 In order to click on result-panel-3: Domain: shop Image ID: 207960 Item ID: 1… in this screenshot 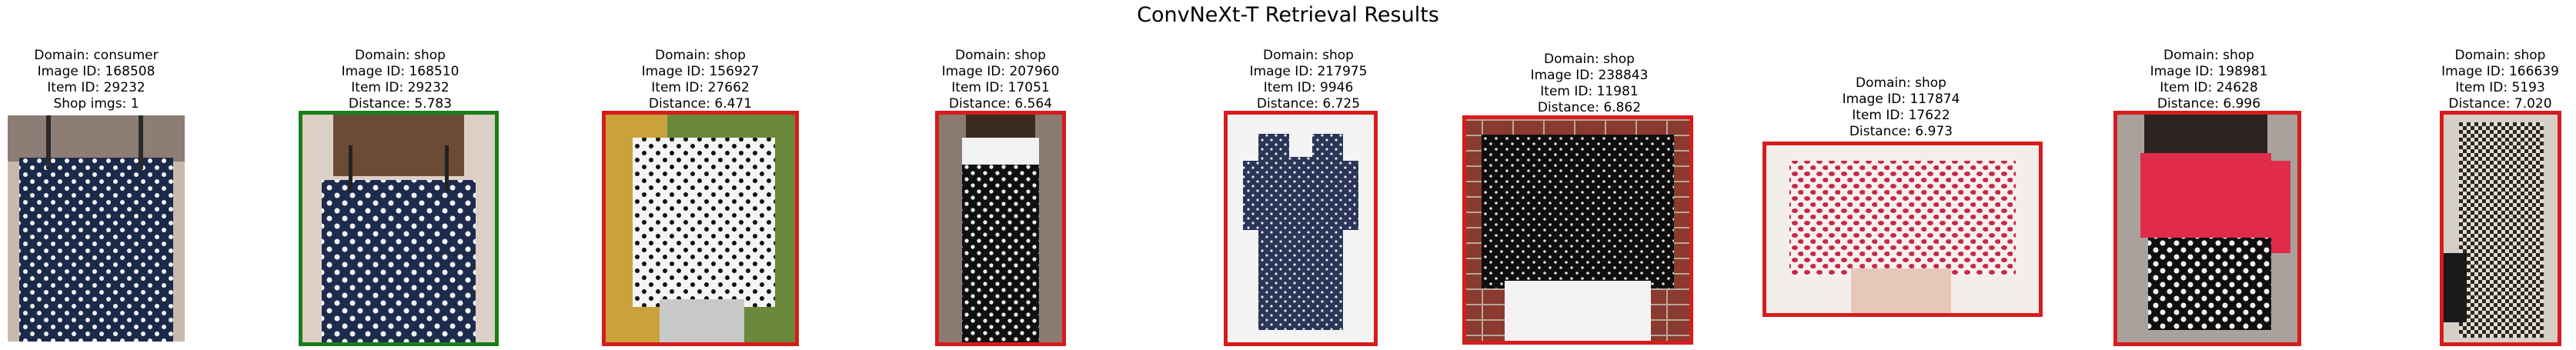, I will do `click(1000, 198)`.